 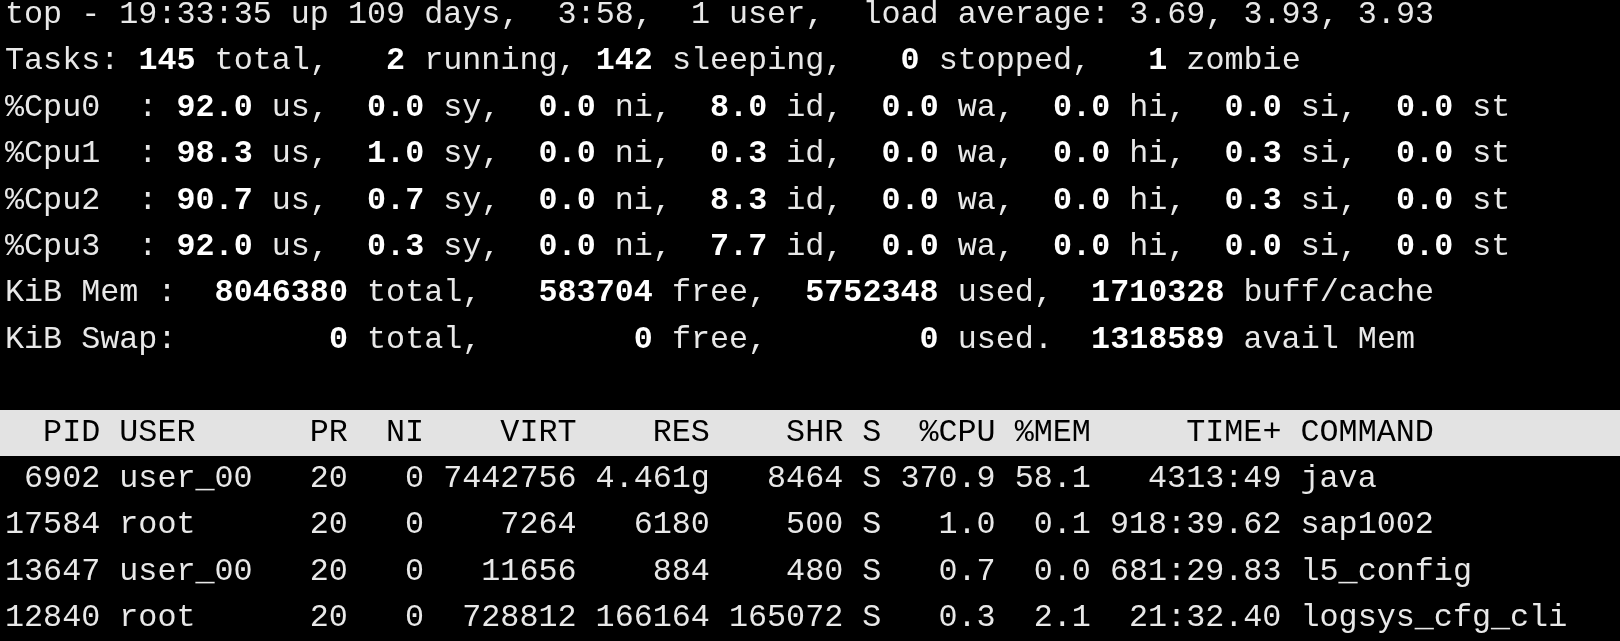 What do you see at coordinates (1367, 526) in the screenshot?
I see `table-cell-text: sap1002` at bounding box center [1367, 526].